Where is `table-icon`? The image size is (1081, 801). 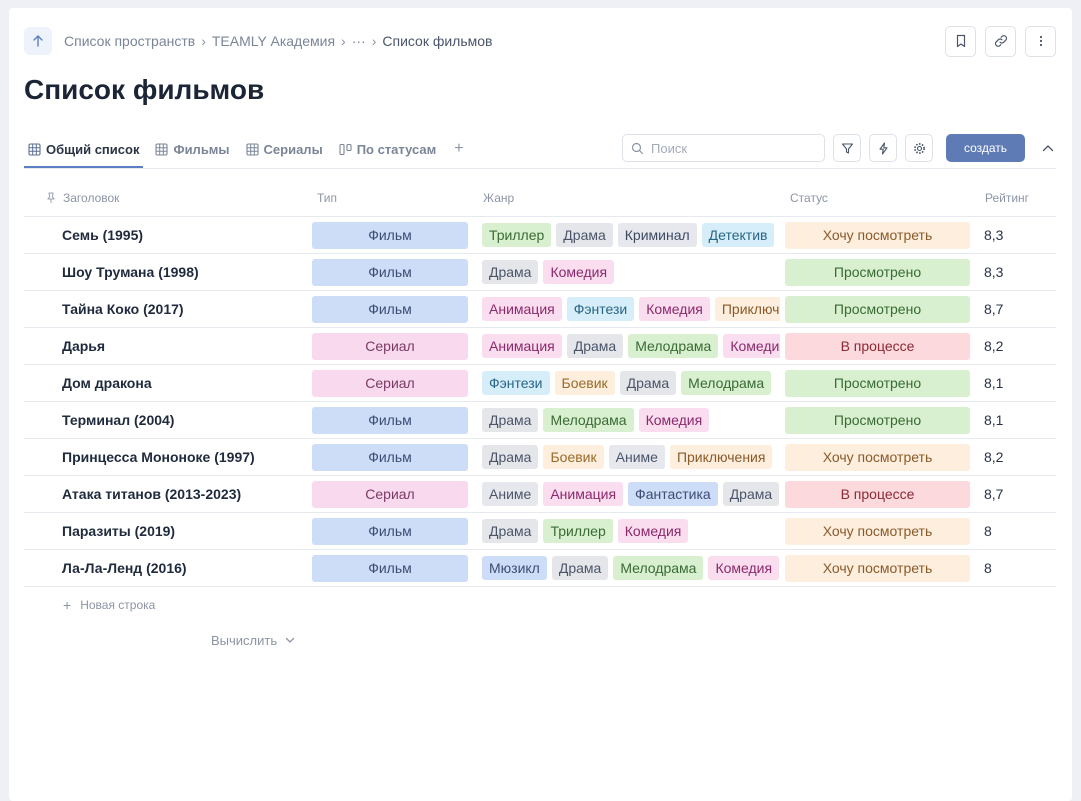 table-icon is located at coordinates (252, 149).